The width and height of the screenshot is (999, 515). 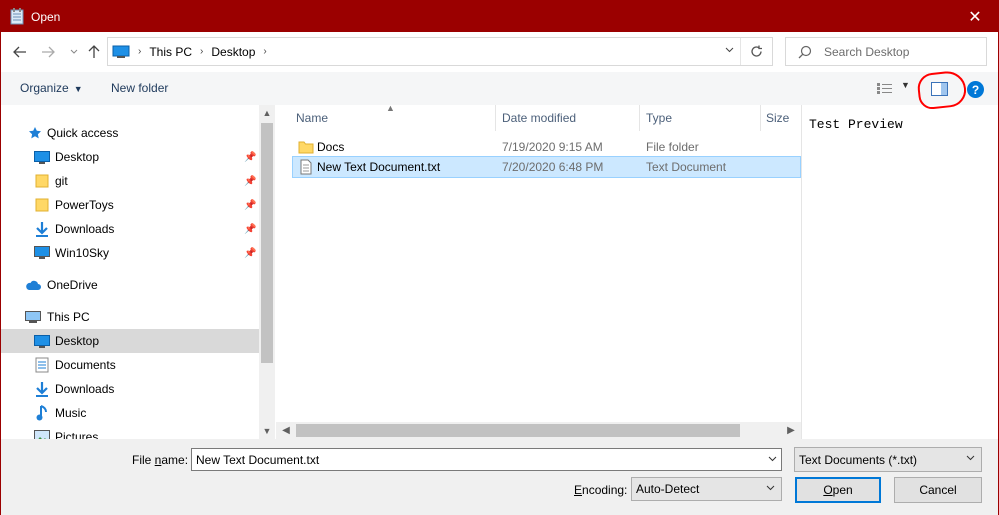 What do you see at coordinates (77, 434) in the screenshot?
I see `nav-label: Pictures` at bounding box center [77, 434].